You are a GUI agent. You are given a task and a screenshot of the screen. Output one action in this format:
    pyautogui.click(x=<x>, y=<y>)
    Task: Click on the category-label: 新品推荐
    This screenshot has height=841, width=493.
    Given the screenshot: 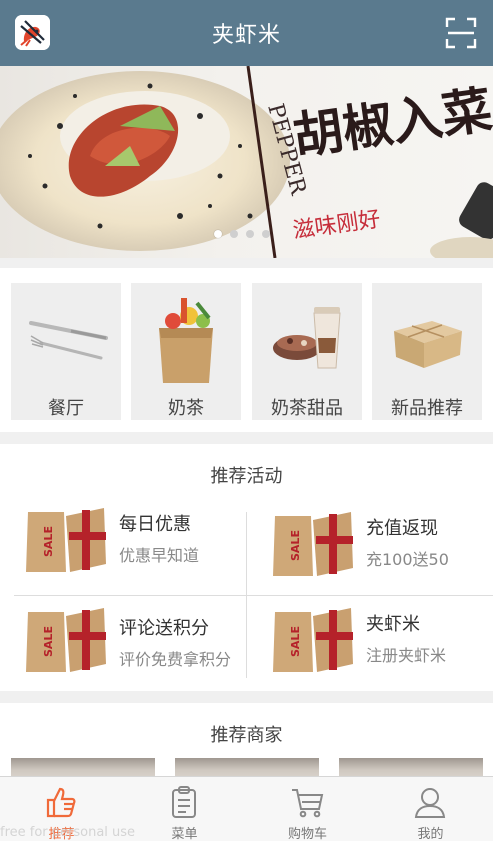 What is the action you would take?
    pyautogui.click(x=427, y=408)
    